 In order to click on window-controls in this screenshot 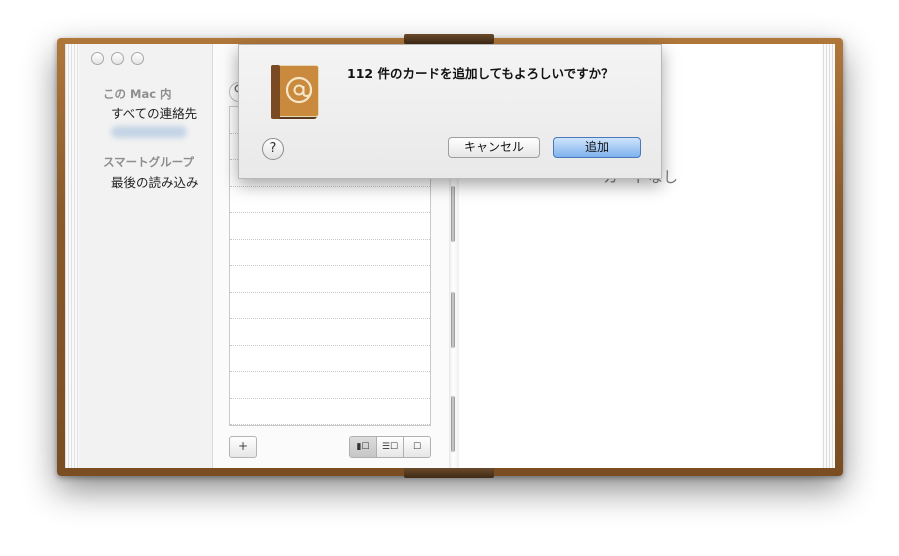, I will do `click(117, 58)`.